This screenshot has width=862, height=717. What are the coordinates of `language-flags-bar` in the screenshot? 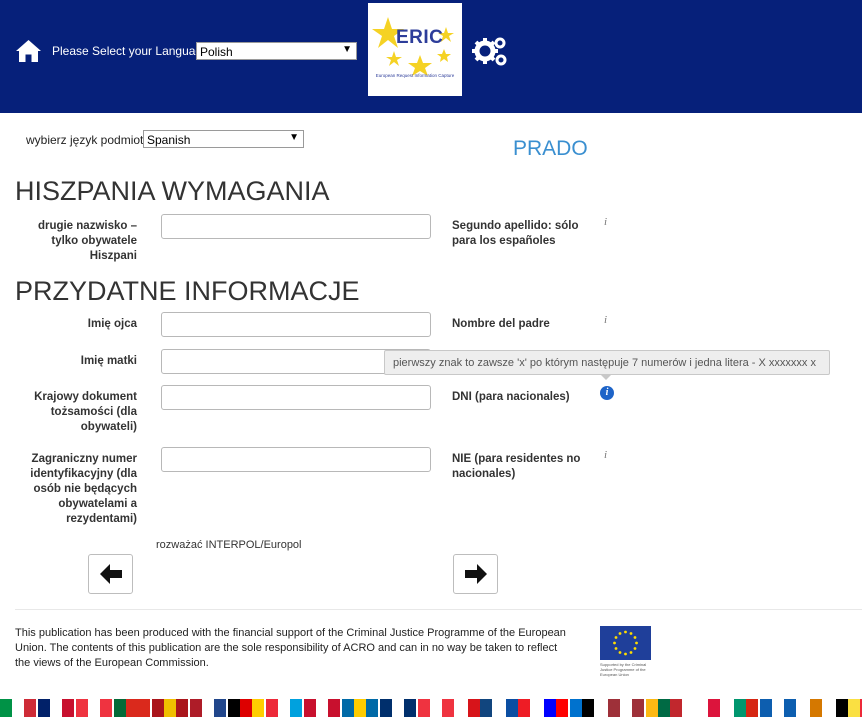 It's located at (431, 708).